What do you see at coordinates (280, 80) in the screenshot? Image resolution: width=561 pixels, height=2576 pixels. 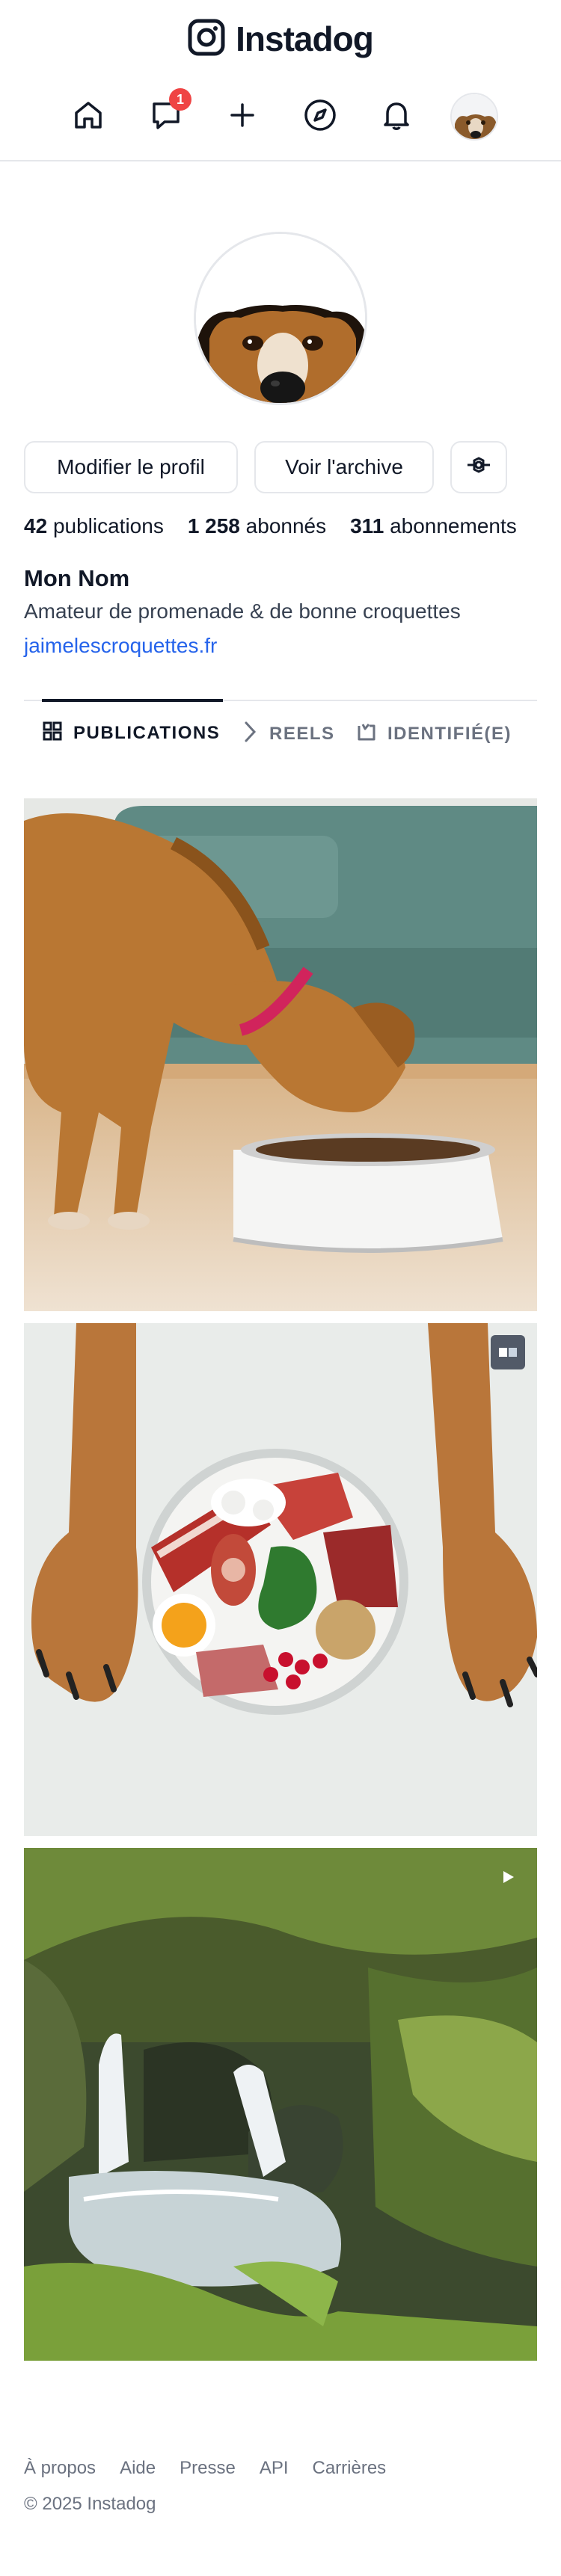 I see `top-header: Instadog 1` at bounding box center [280, 80].